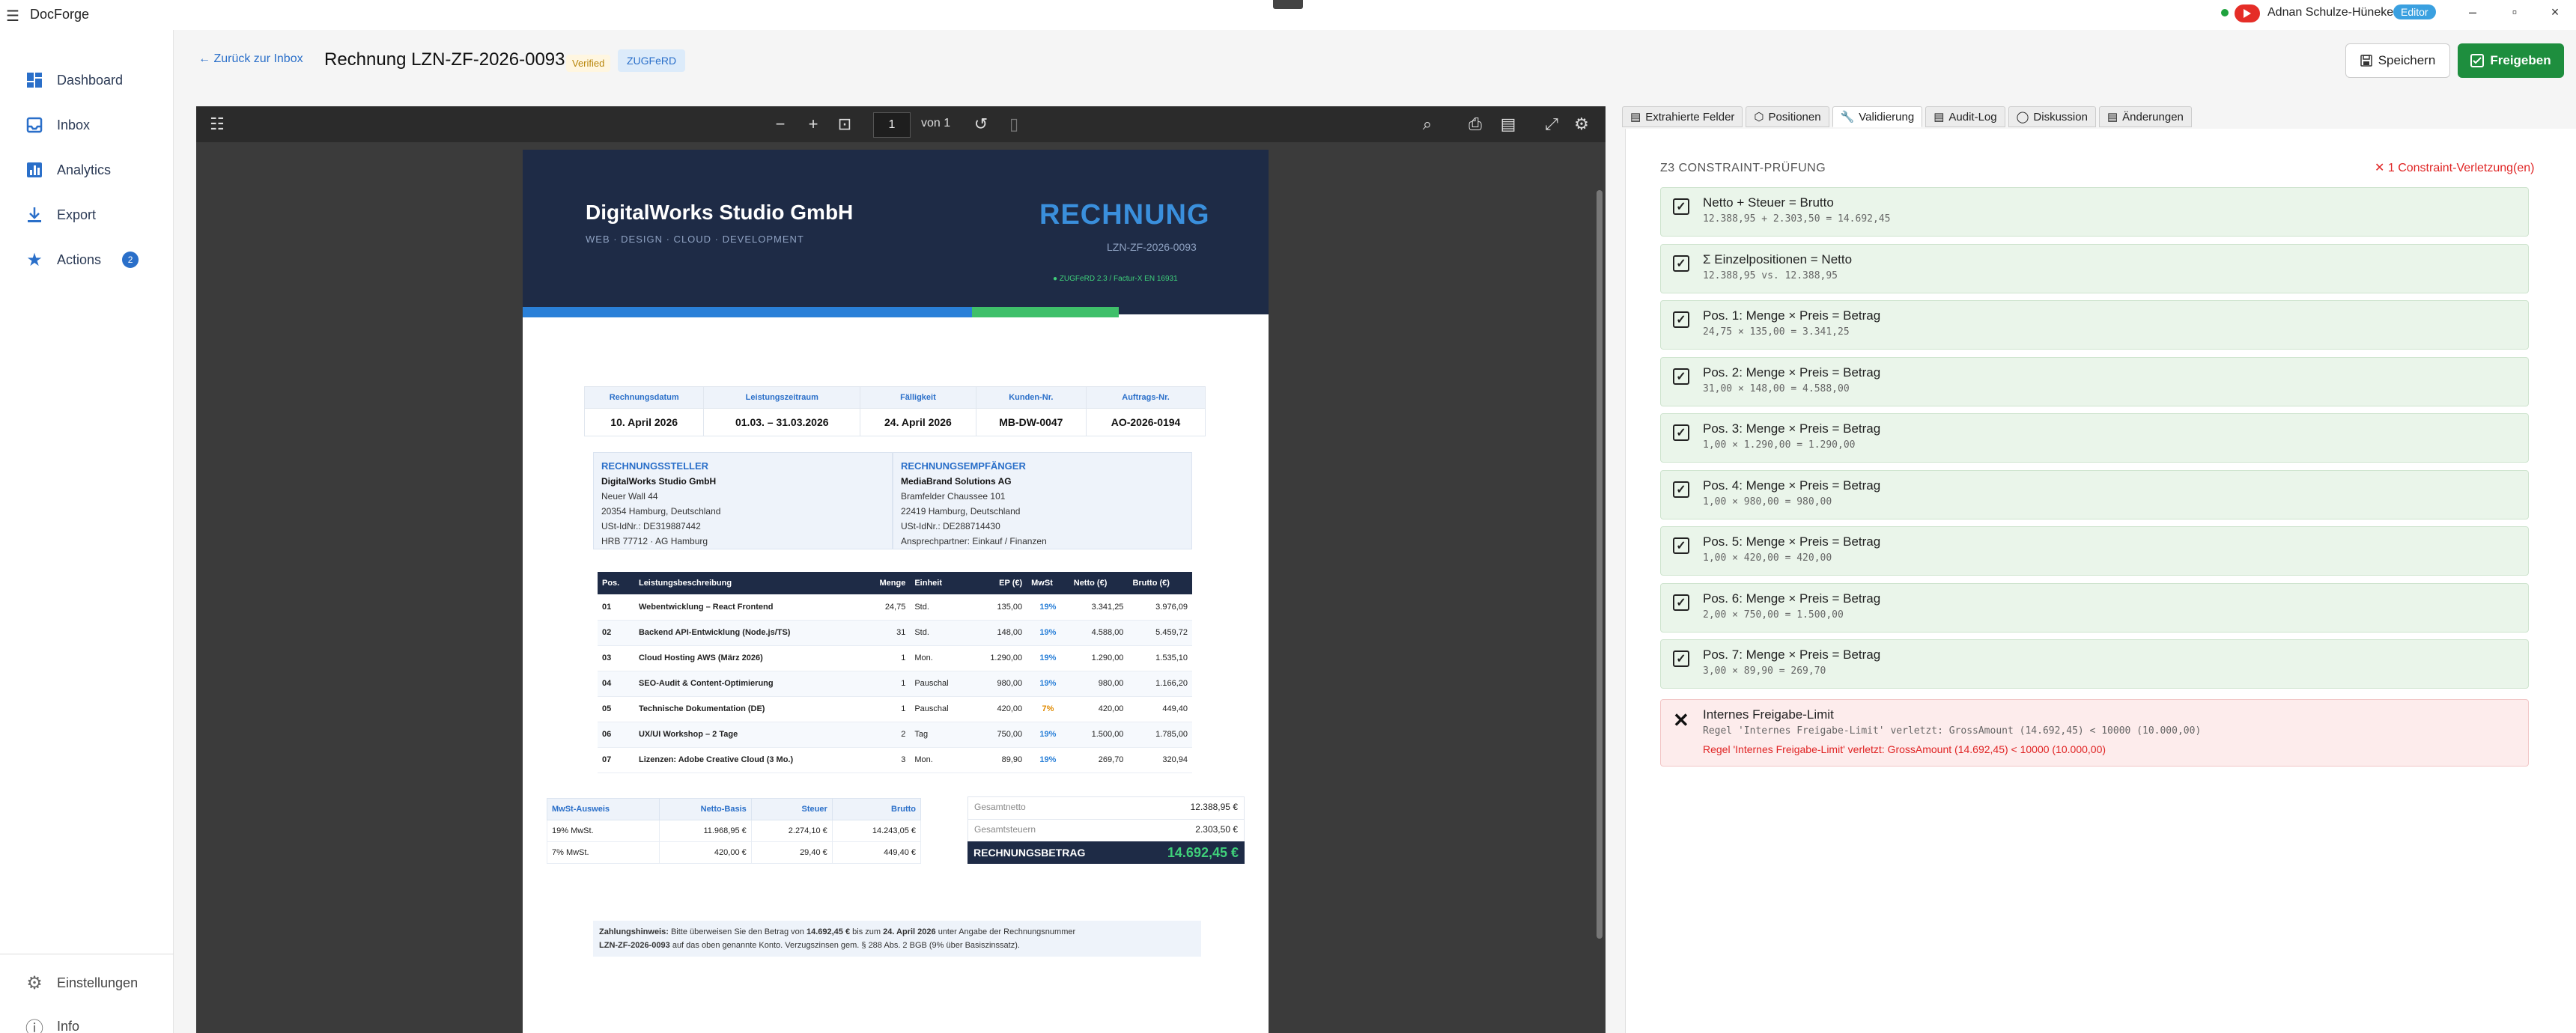 The height and width of the screenshot is (1033, 2576). Describe the element at coordinates (1778, 259) in the screenshot. I see `check-title: Σ Einzelpositionen = Netto` at that location.